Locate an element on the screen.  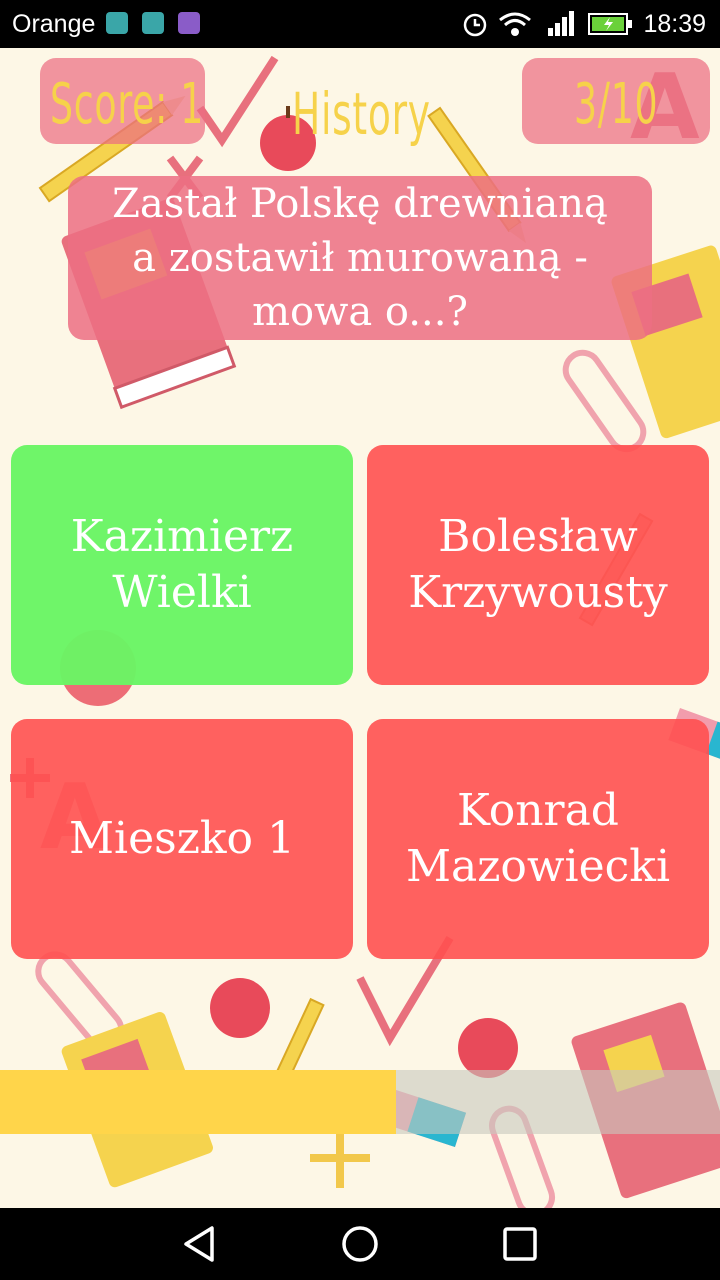
answer-label: Bolesław Krzywousty is located at coordinates (538, 564).